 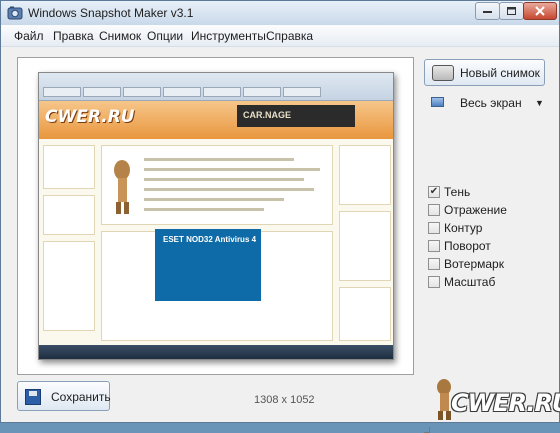 What do you see at coordinates (437, 102) in the screenshot?
I see `monitor-icon` at bounding box center [437, 102].